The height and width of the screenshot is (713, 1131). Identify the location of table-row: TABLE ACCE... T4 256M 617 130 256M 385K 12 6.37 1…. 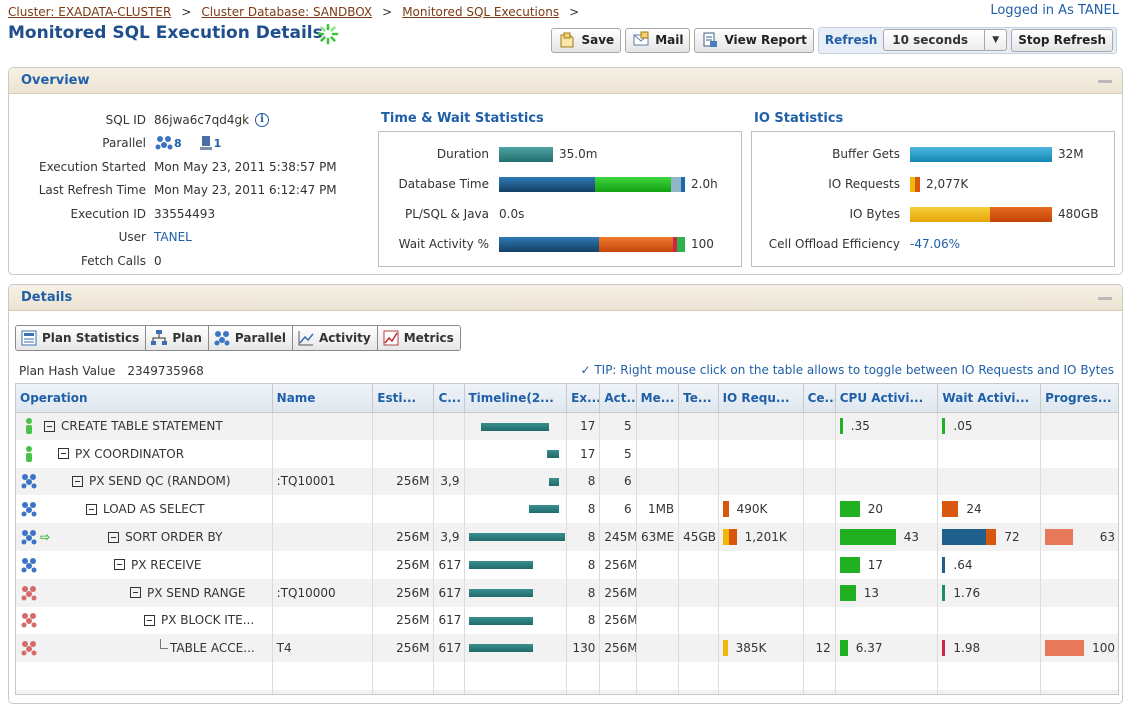
(567, 648).